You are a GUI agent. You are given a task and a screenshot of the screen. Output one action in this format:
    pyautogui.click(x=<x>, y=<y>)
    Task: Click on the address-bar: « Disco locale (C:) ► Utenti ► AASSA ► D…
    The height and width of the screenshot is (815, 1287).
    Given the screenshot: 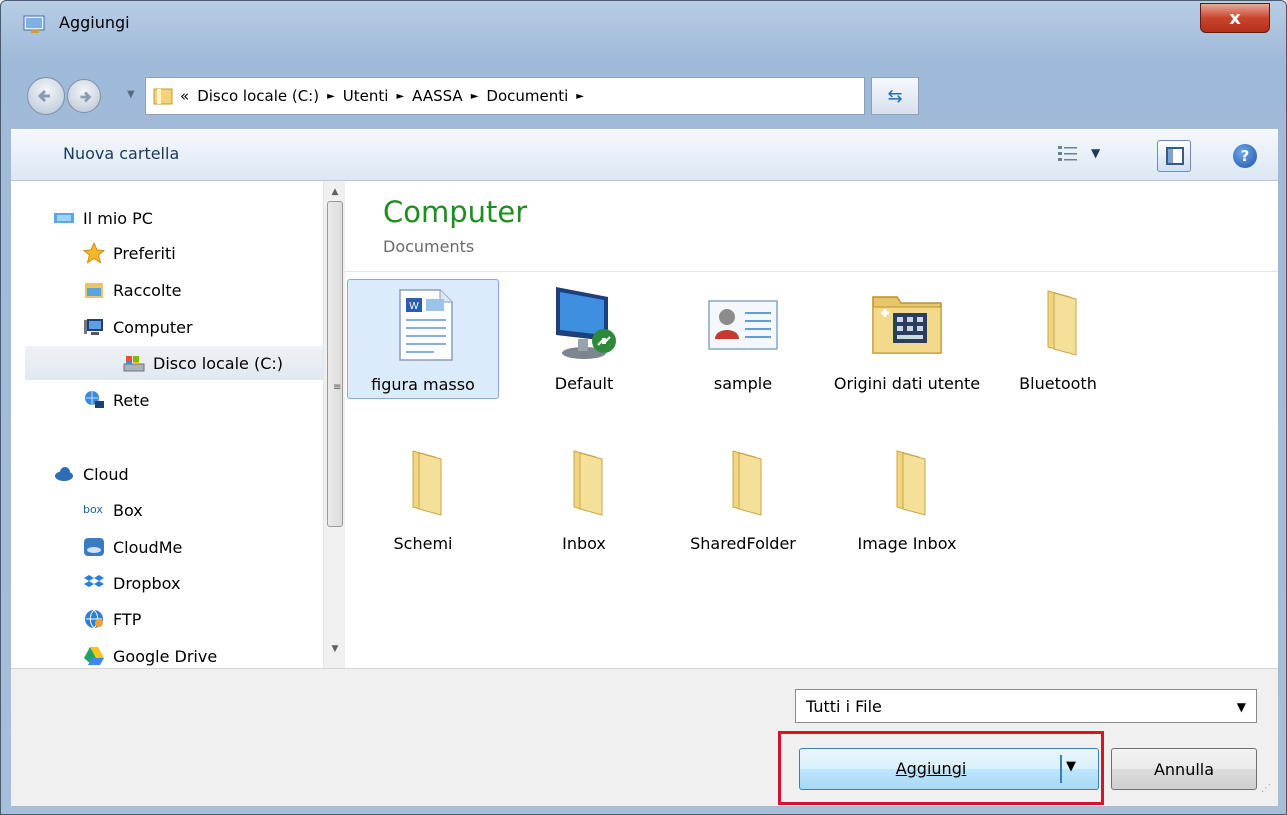 What is the action you would take?
    pyautogui.click(x=505, y=96)
    